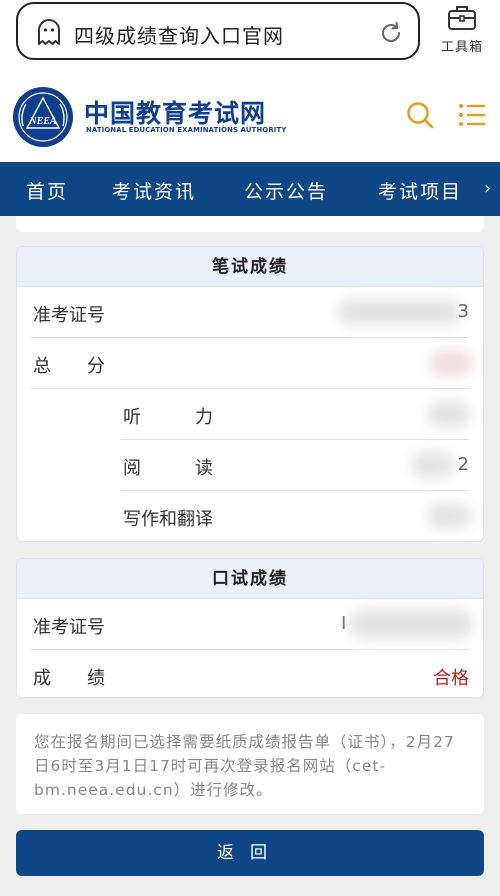  Describe the element at coordinates (451, 678) in the screenshot. I see `oral-result-value: 合格` at that location.